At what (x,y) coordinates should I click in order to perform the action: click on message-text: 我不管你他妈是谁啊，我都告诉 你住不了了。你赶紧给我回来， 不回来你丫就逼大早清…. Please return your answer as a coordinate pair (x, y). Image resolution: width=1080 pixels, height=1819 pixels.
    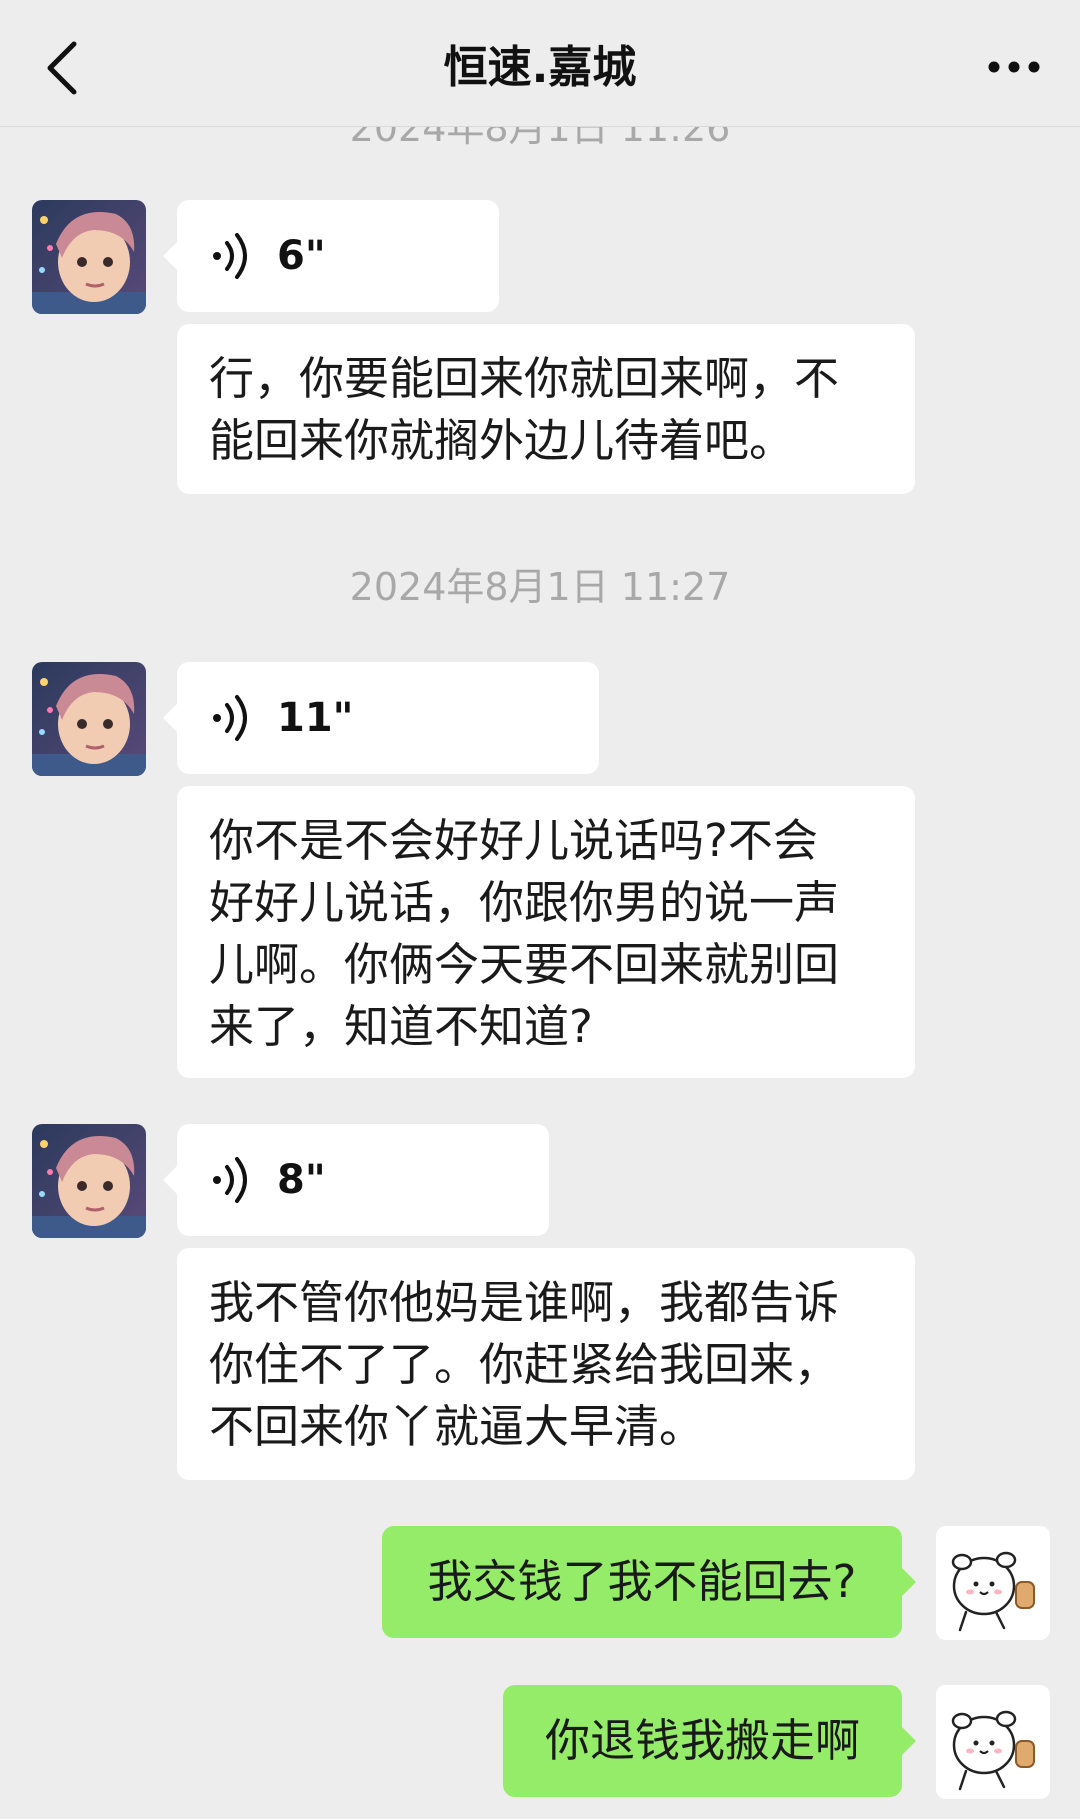
    Looking at the image, I should click on (524, 1364).